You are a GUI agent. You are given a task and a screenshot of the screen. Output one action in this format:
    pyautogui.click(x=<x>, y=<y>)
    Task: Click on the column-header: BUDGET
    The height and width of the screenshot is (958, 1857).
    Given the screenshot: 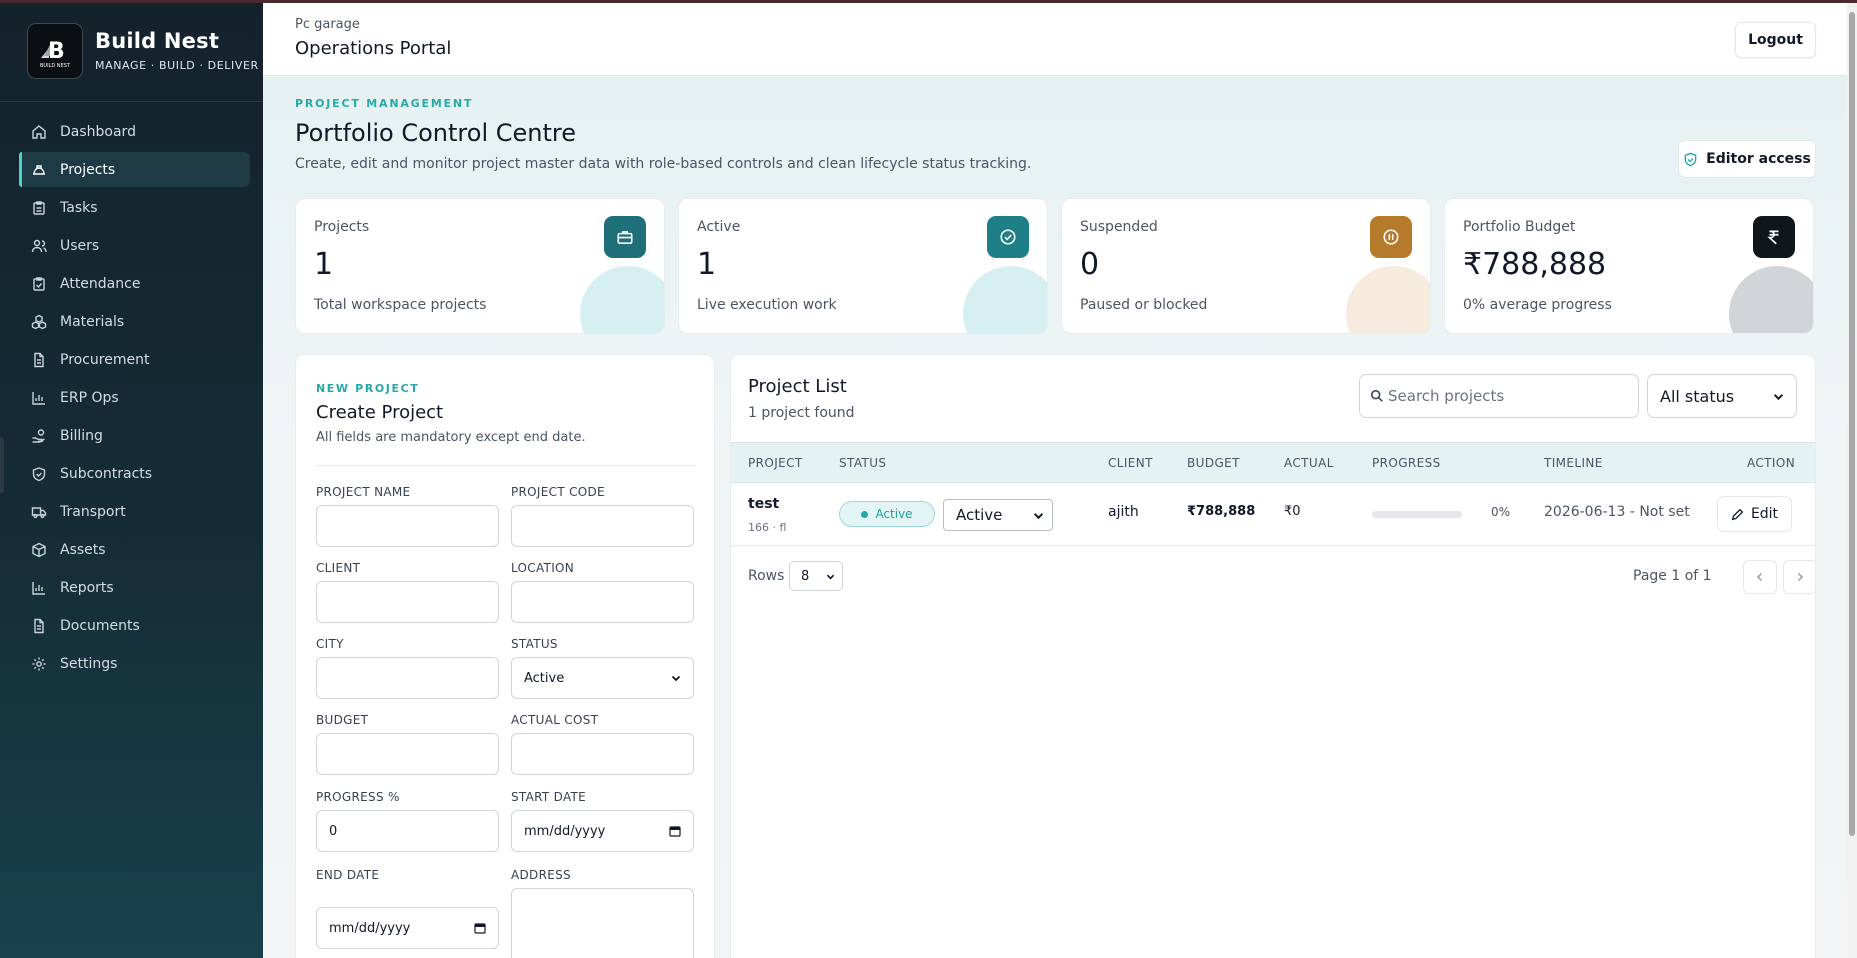 What is the action you would take?
    pyautogui.click(x=1213, y=463)
    